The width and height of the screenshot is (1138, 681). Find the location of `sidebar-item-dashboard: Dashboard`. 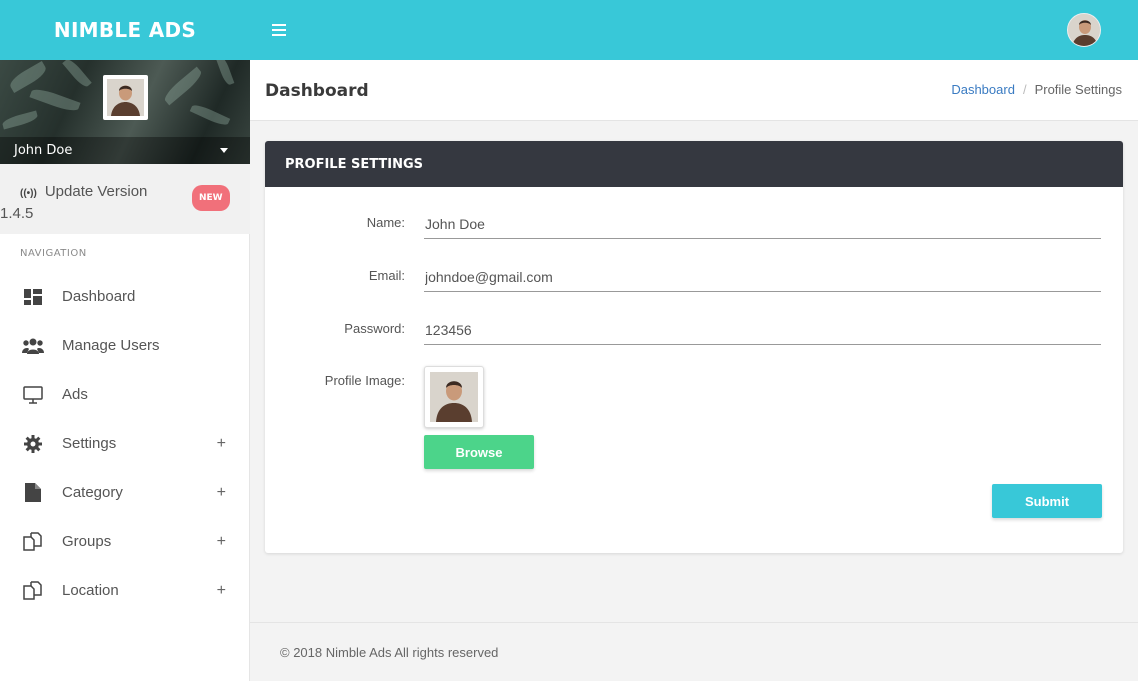

sidebar-item-dashboard: Dashboard is located at coordinates (125, 296).